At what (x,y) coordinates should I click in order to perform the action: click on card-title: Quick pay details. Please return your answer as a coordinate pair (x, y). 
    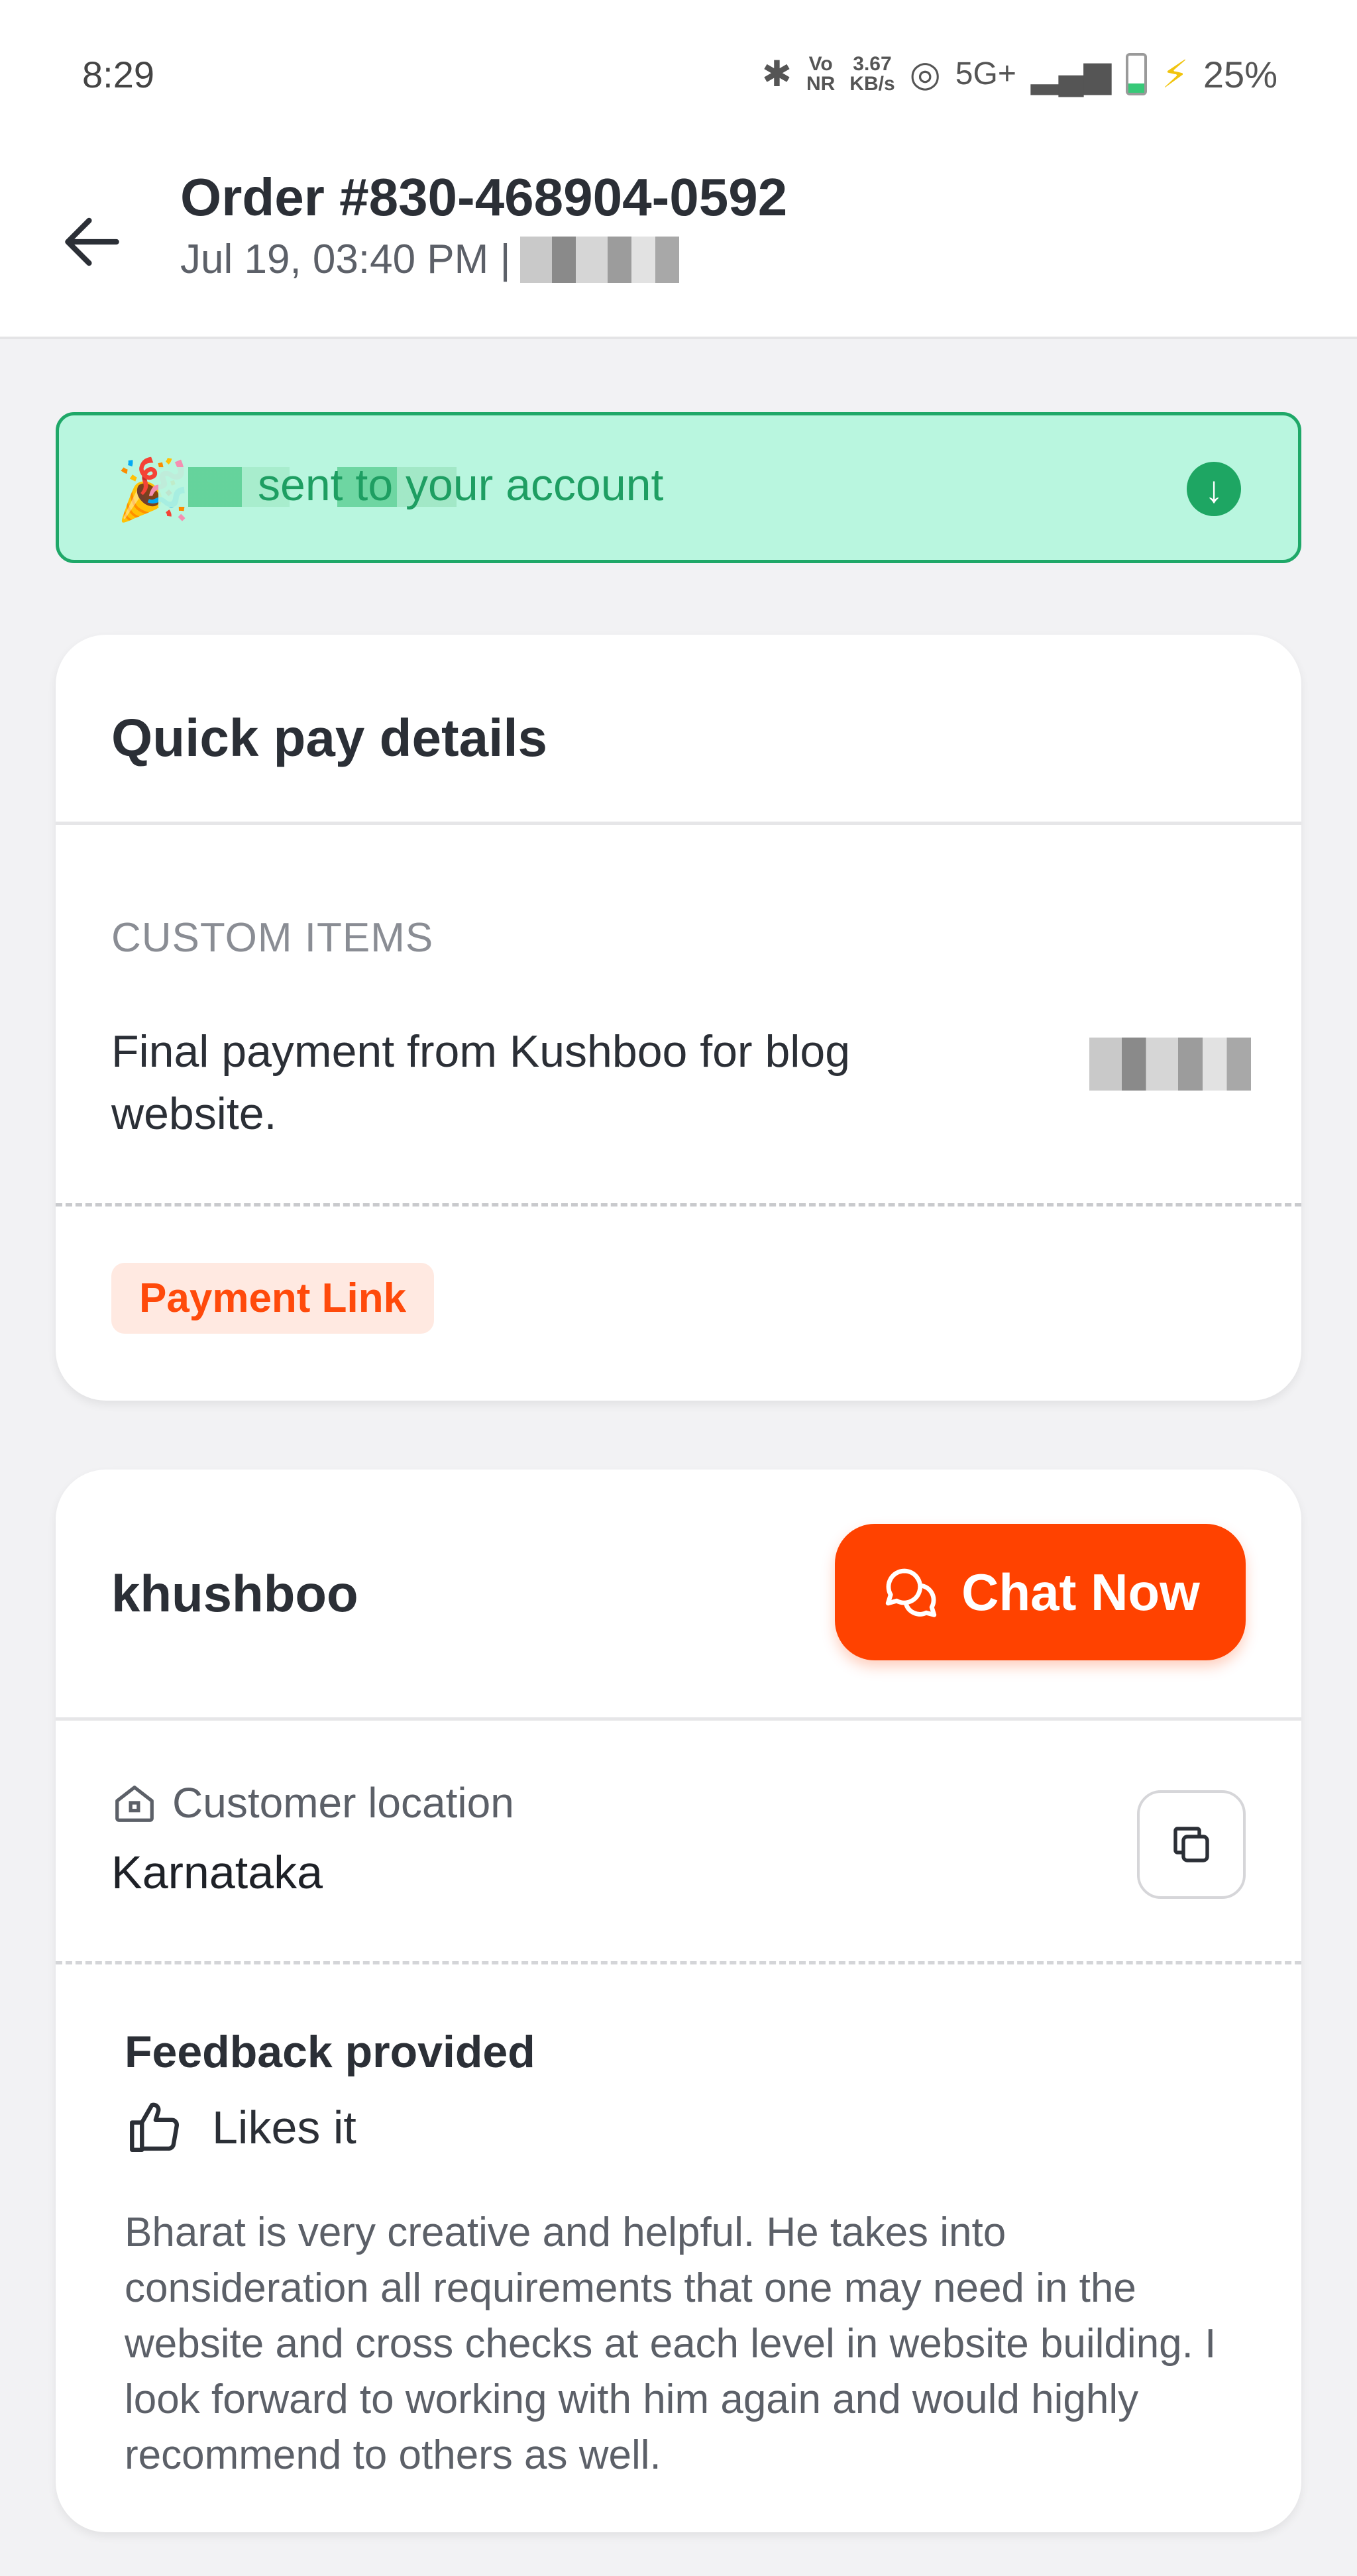
    Looking at the image, I should click on (329, 737).